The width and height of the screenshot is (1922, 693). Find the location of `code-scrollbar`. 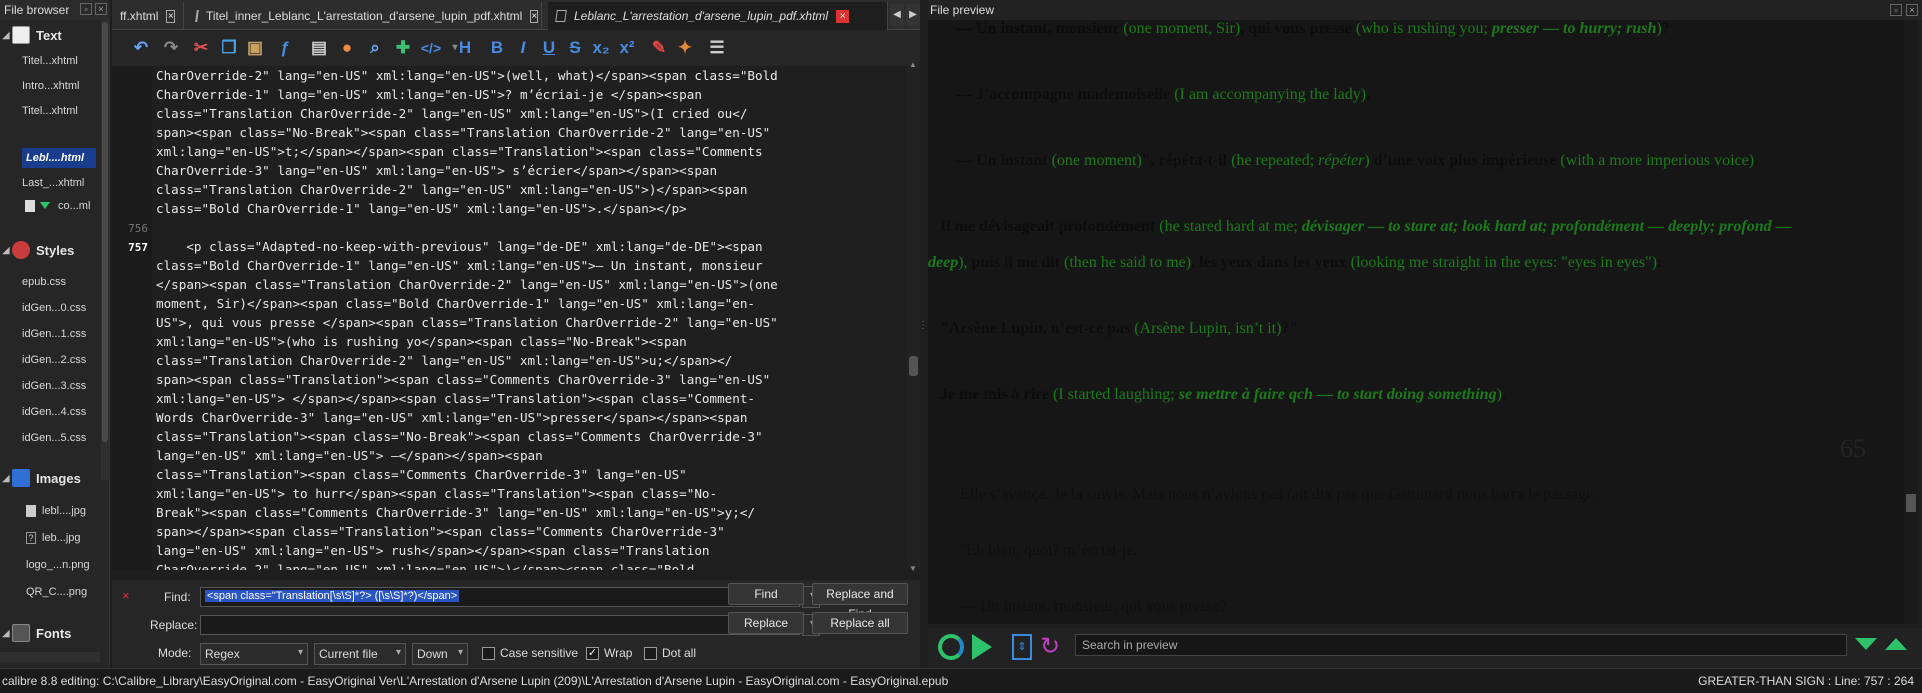

code-scrollbar is located at coordinates (913, 318).